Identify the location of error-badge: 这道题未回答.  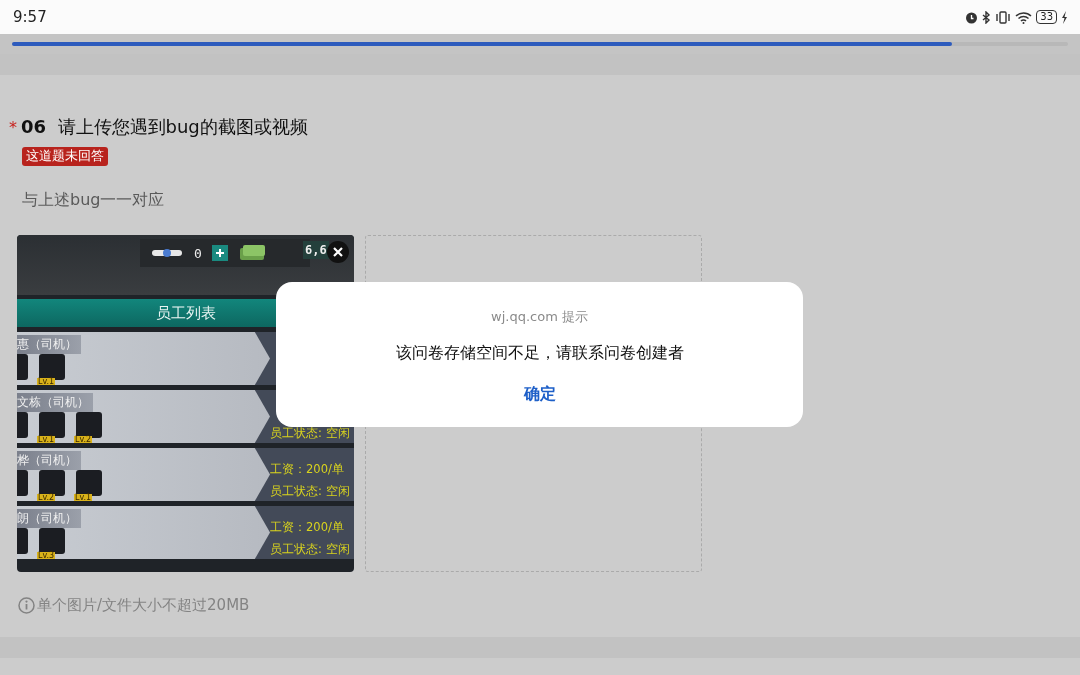
(65, 156).